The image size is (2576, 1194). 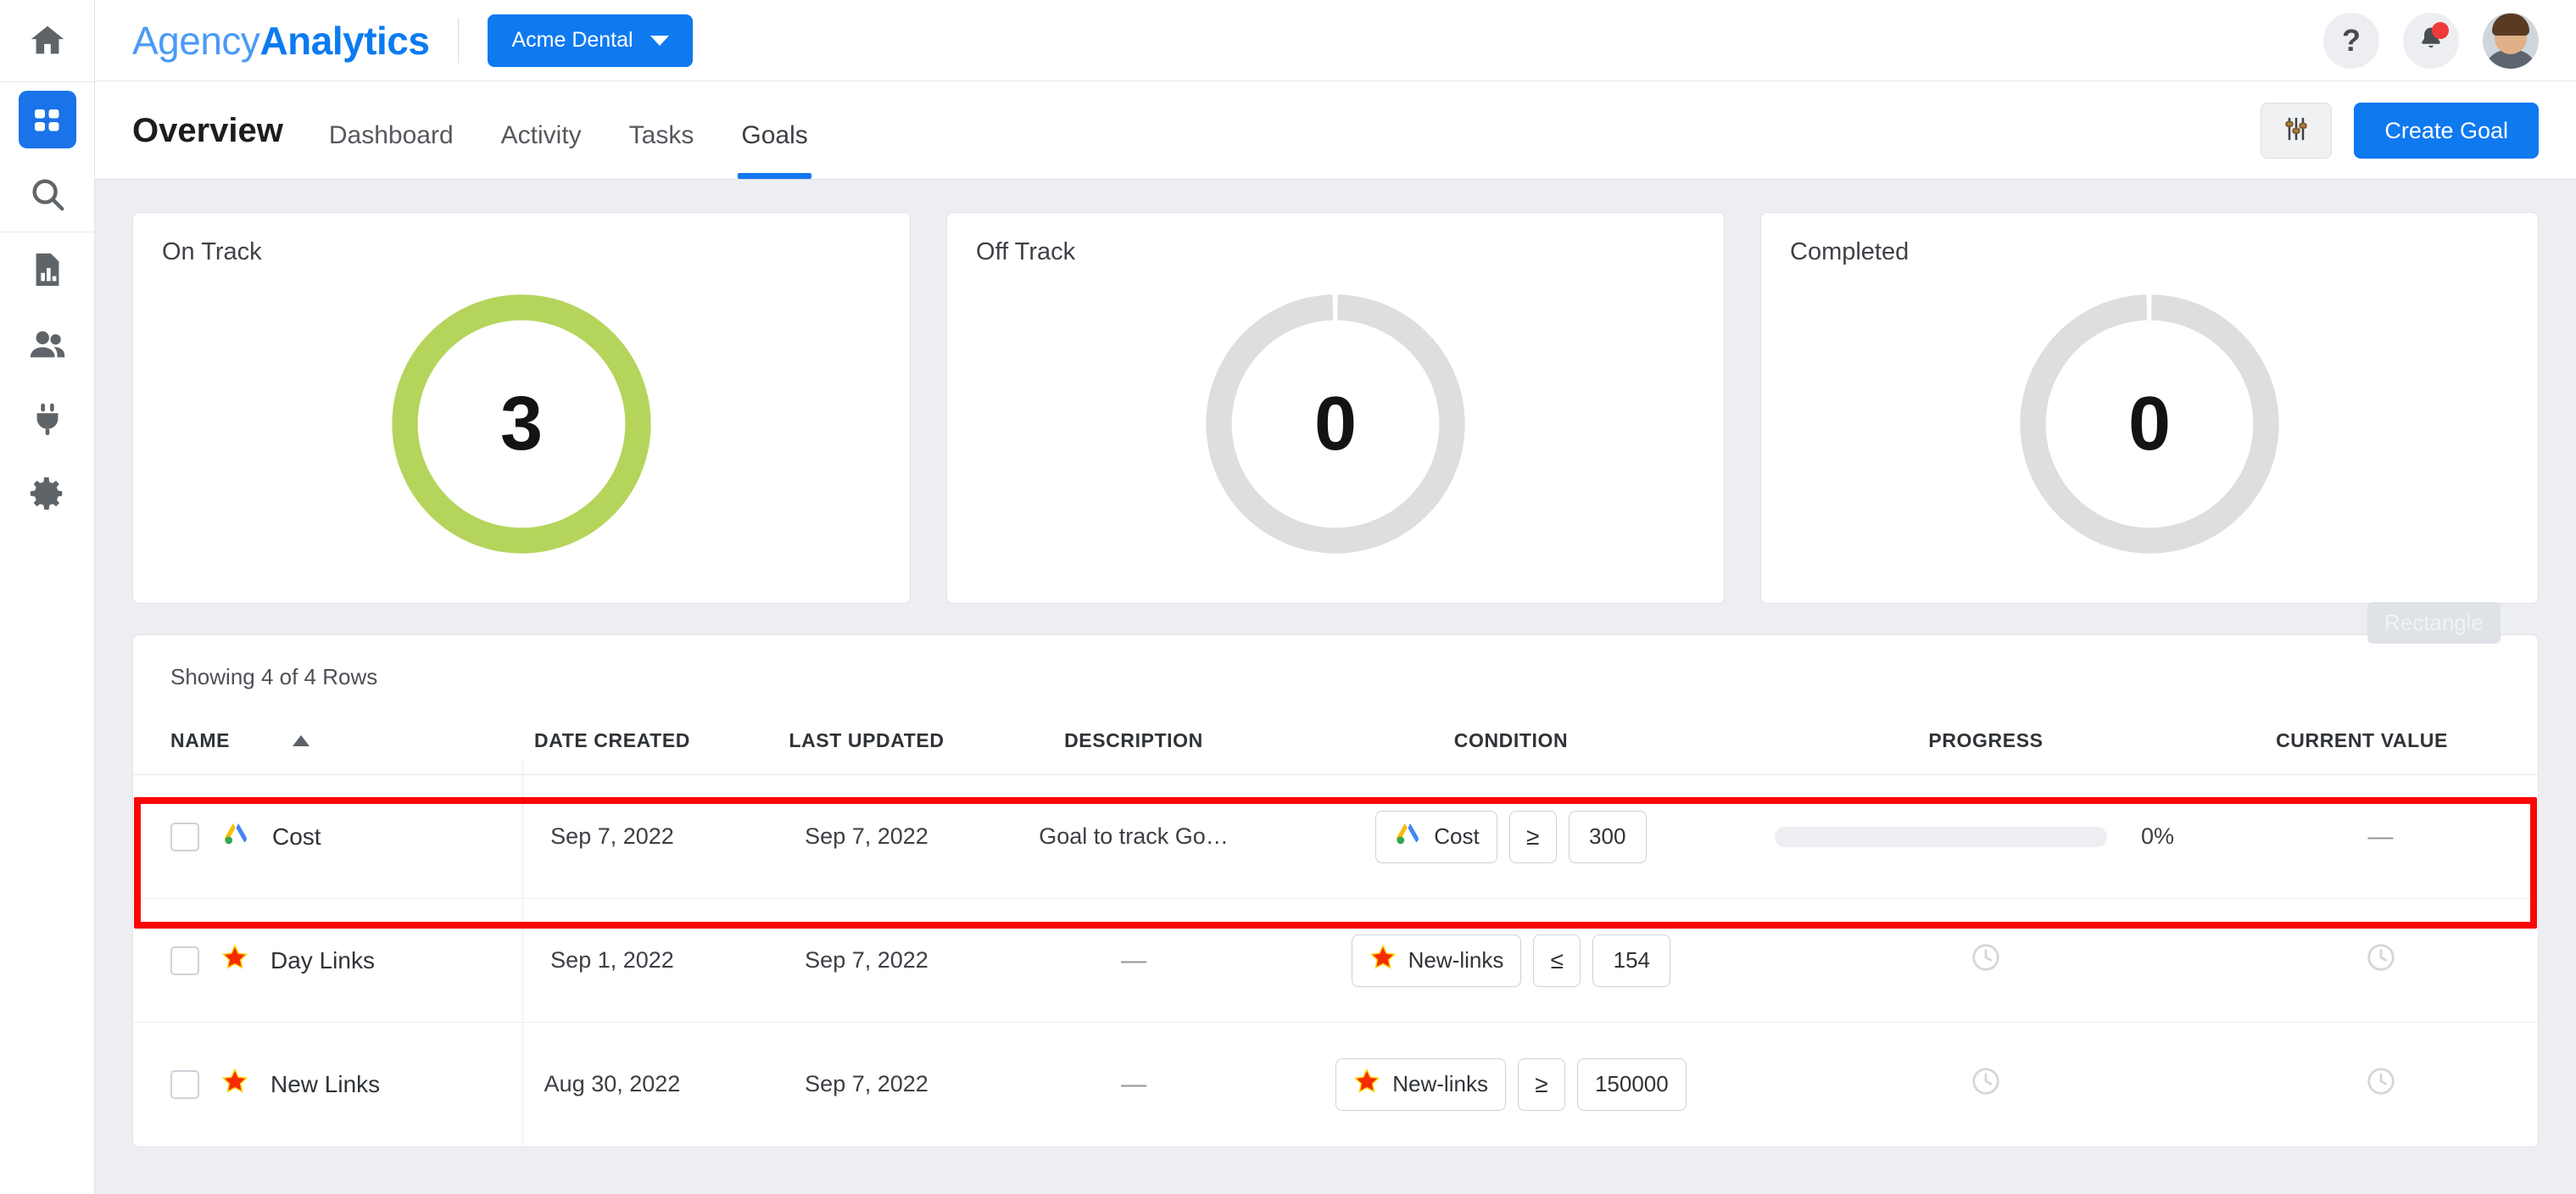 What do you see at coordinates (1335, 41) in the screenshot?
I see `top-bar: AgencyAnalytics Acme Dental ?` at bounding box center [1335, 41].